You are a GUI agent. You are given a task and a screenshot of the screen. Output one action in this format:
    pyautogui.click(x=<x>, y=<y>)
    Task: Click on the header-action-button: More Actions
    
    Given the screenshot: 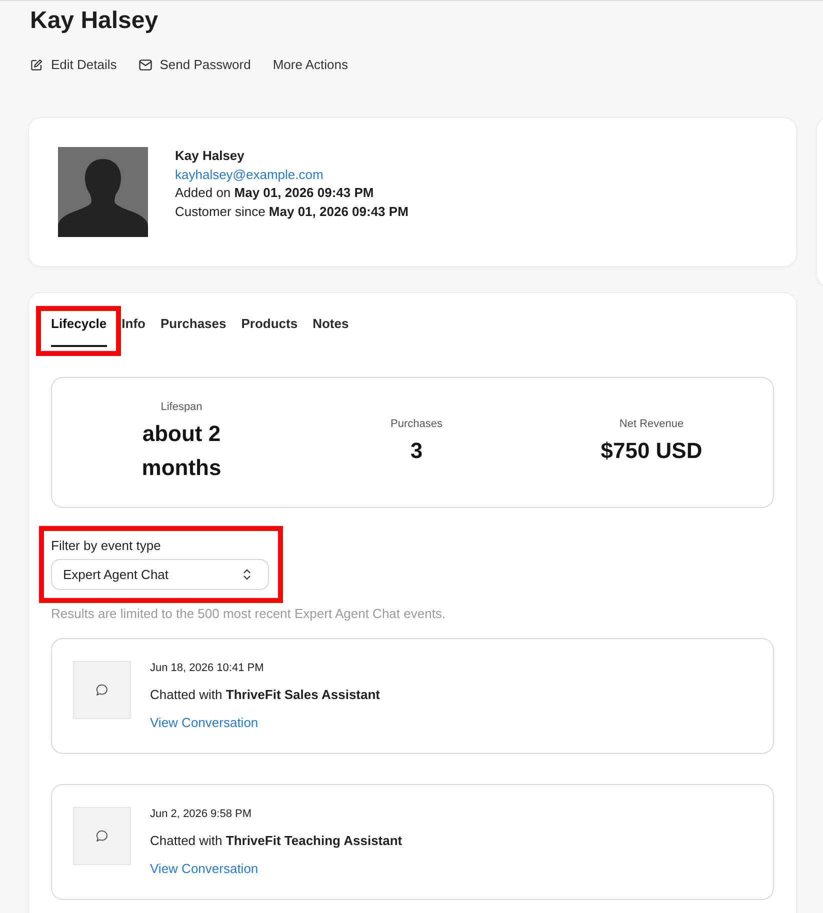 What is the action you would take?
    pyautogui.click(x=310, y=65)
    